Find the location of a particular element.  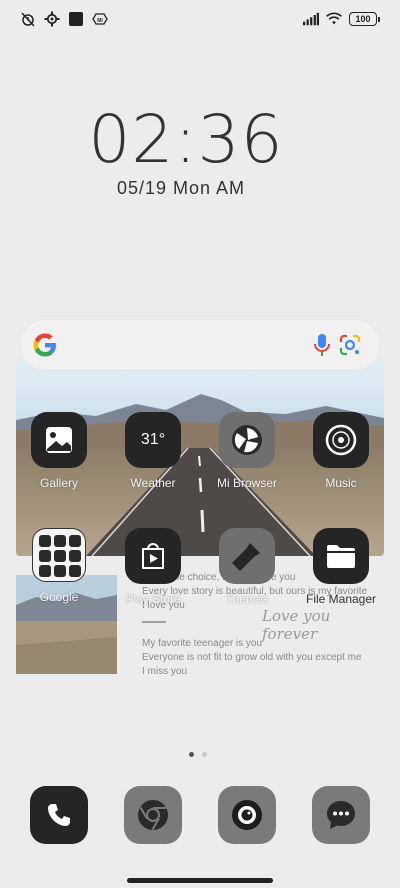

app-play-store: Play Store is located at coordinates (153, 567).